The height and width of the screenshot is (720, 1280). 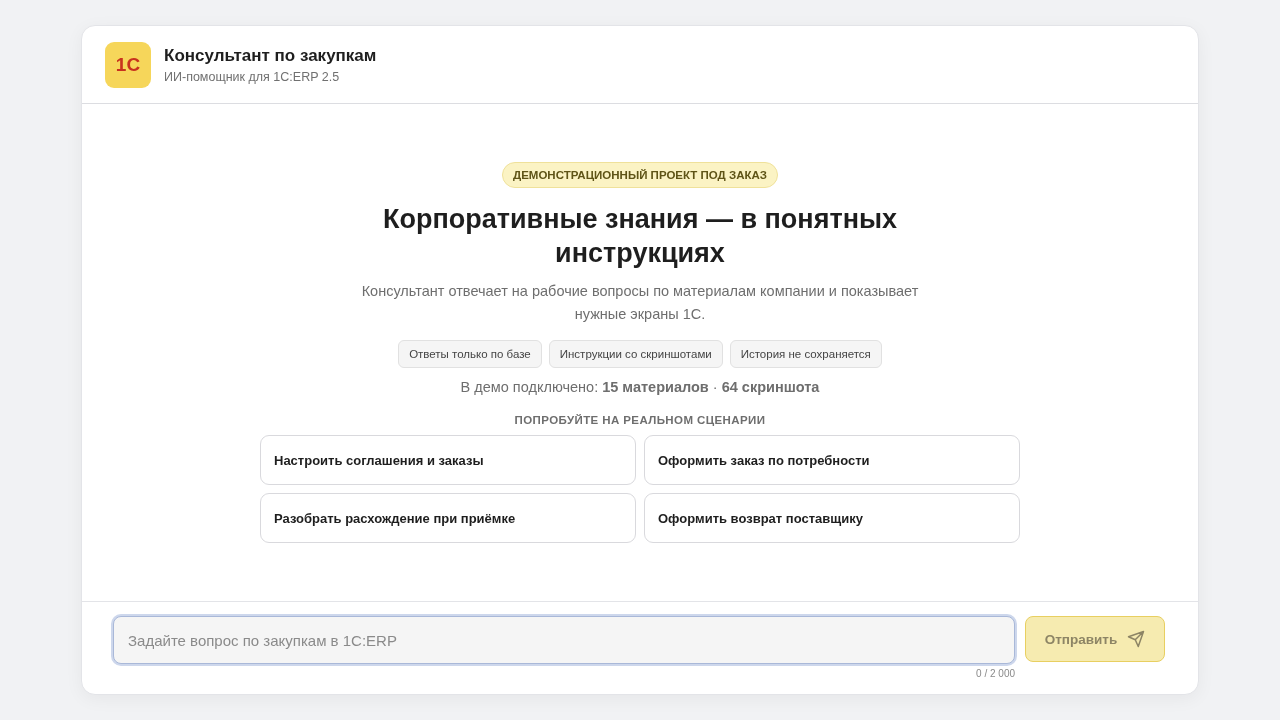 What do you see at coordinates (128, 64) in the screenshot?
I see `logo-icon: 1С` at bounding box center [128, 64].